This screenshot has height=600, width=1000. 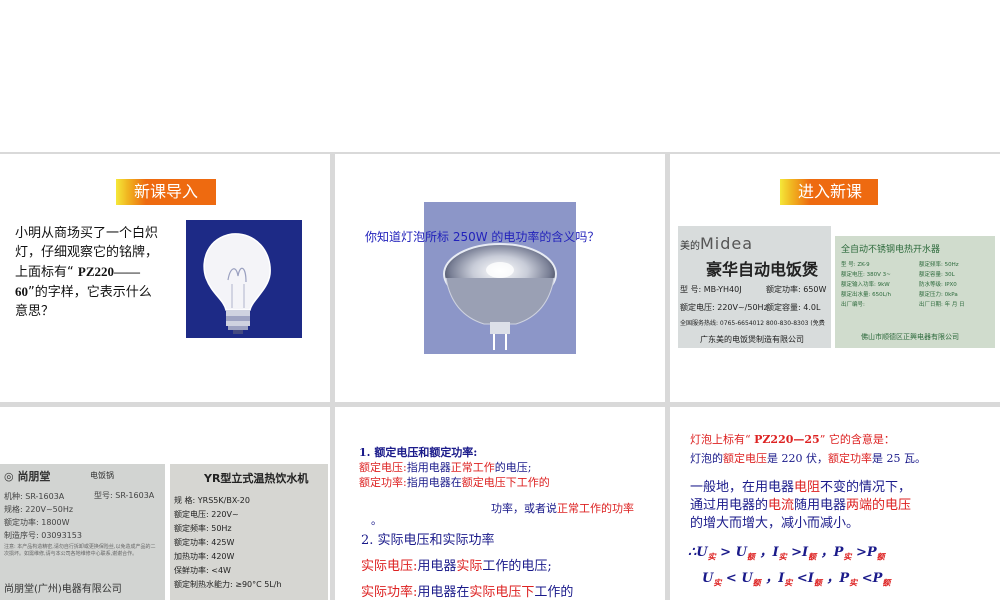 I want to click on formula-greater: ∴U实 > U额 ，I实 >I额 ，P实 >P额, so click(x=786, y=553).